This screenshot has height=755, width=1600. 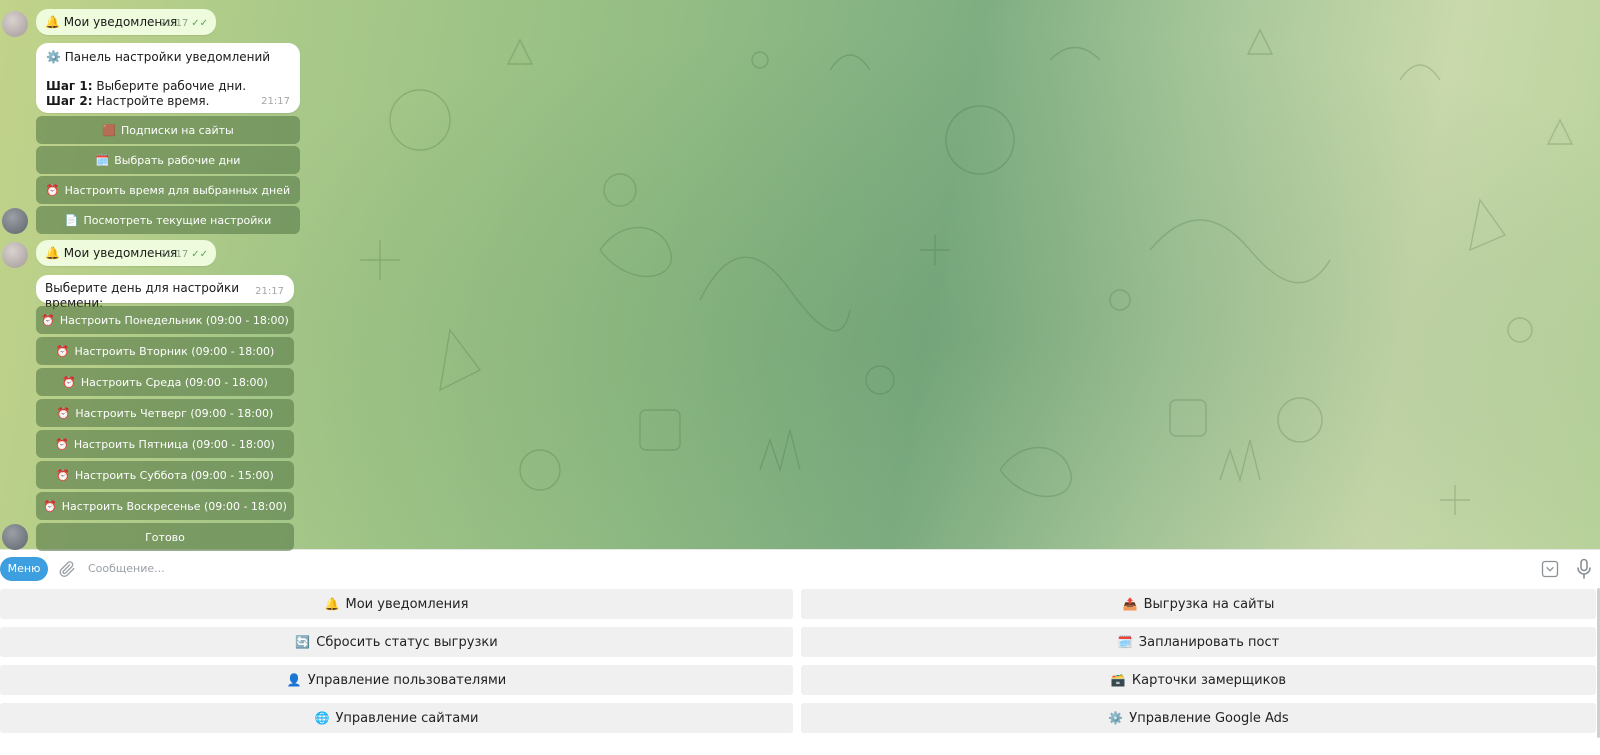 What do you see at coordinates (1209, 642) in the screenshot?
I see `reply-button-label: Запланировать пост` at bounding box center [1209, 642].